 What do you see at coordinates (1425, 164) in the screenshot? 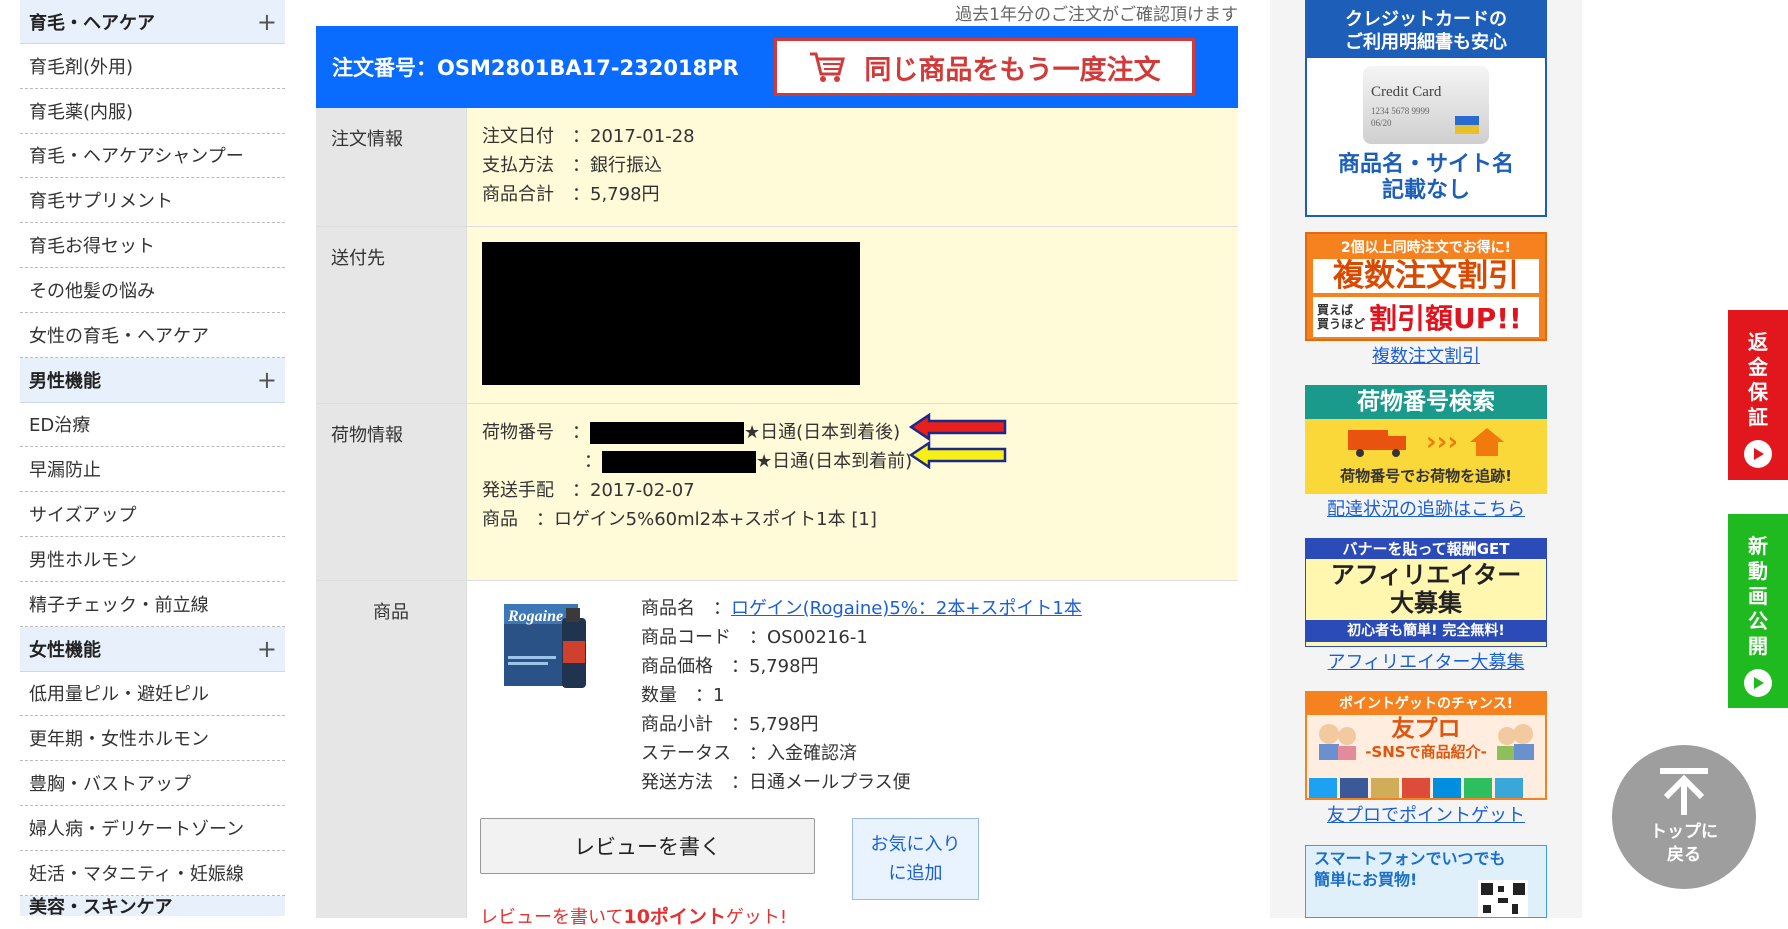
I see `credit-line-3: 商品名・サイト名` at bounding box center [1425, 164].